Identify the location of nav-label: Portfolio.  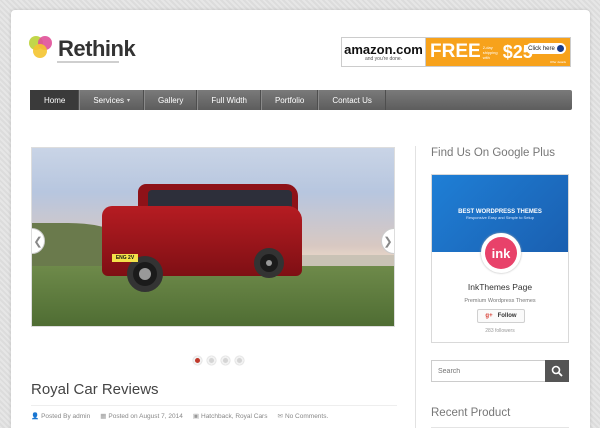
(289, 100).